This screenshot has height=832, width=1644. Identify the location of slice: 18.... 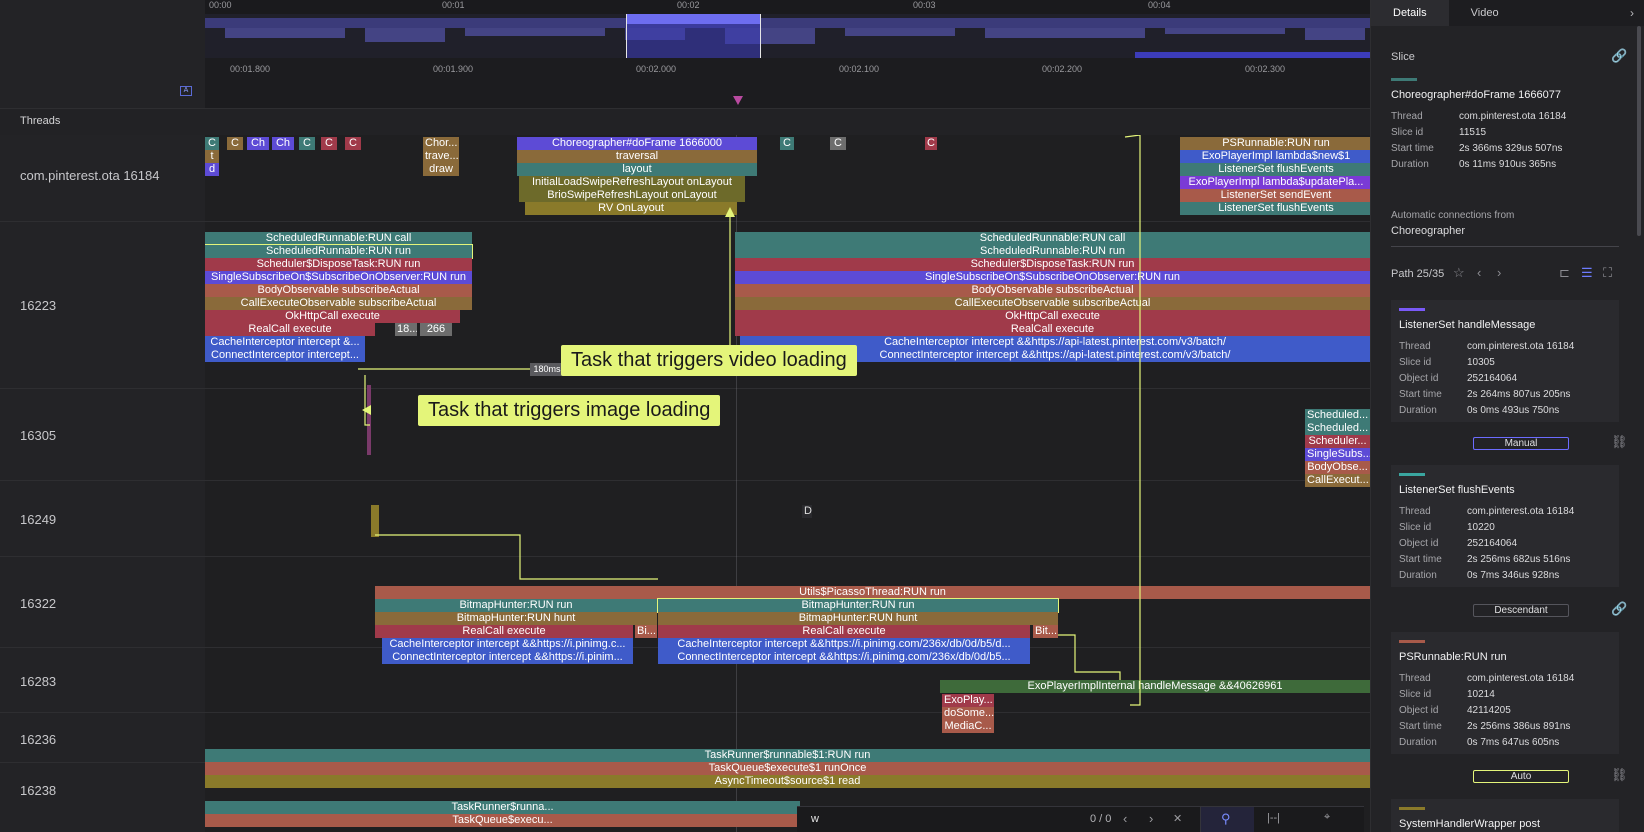
(406, 329).